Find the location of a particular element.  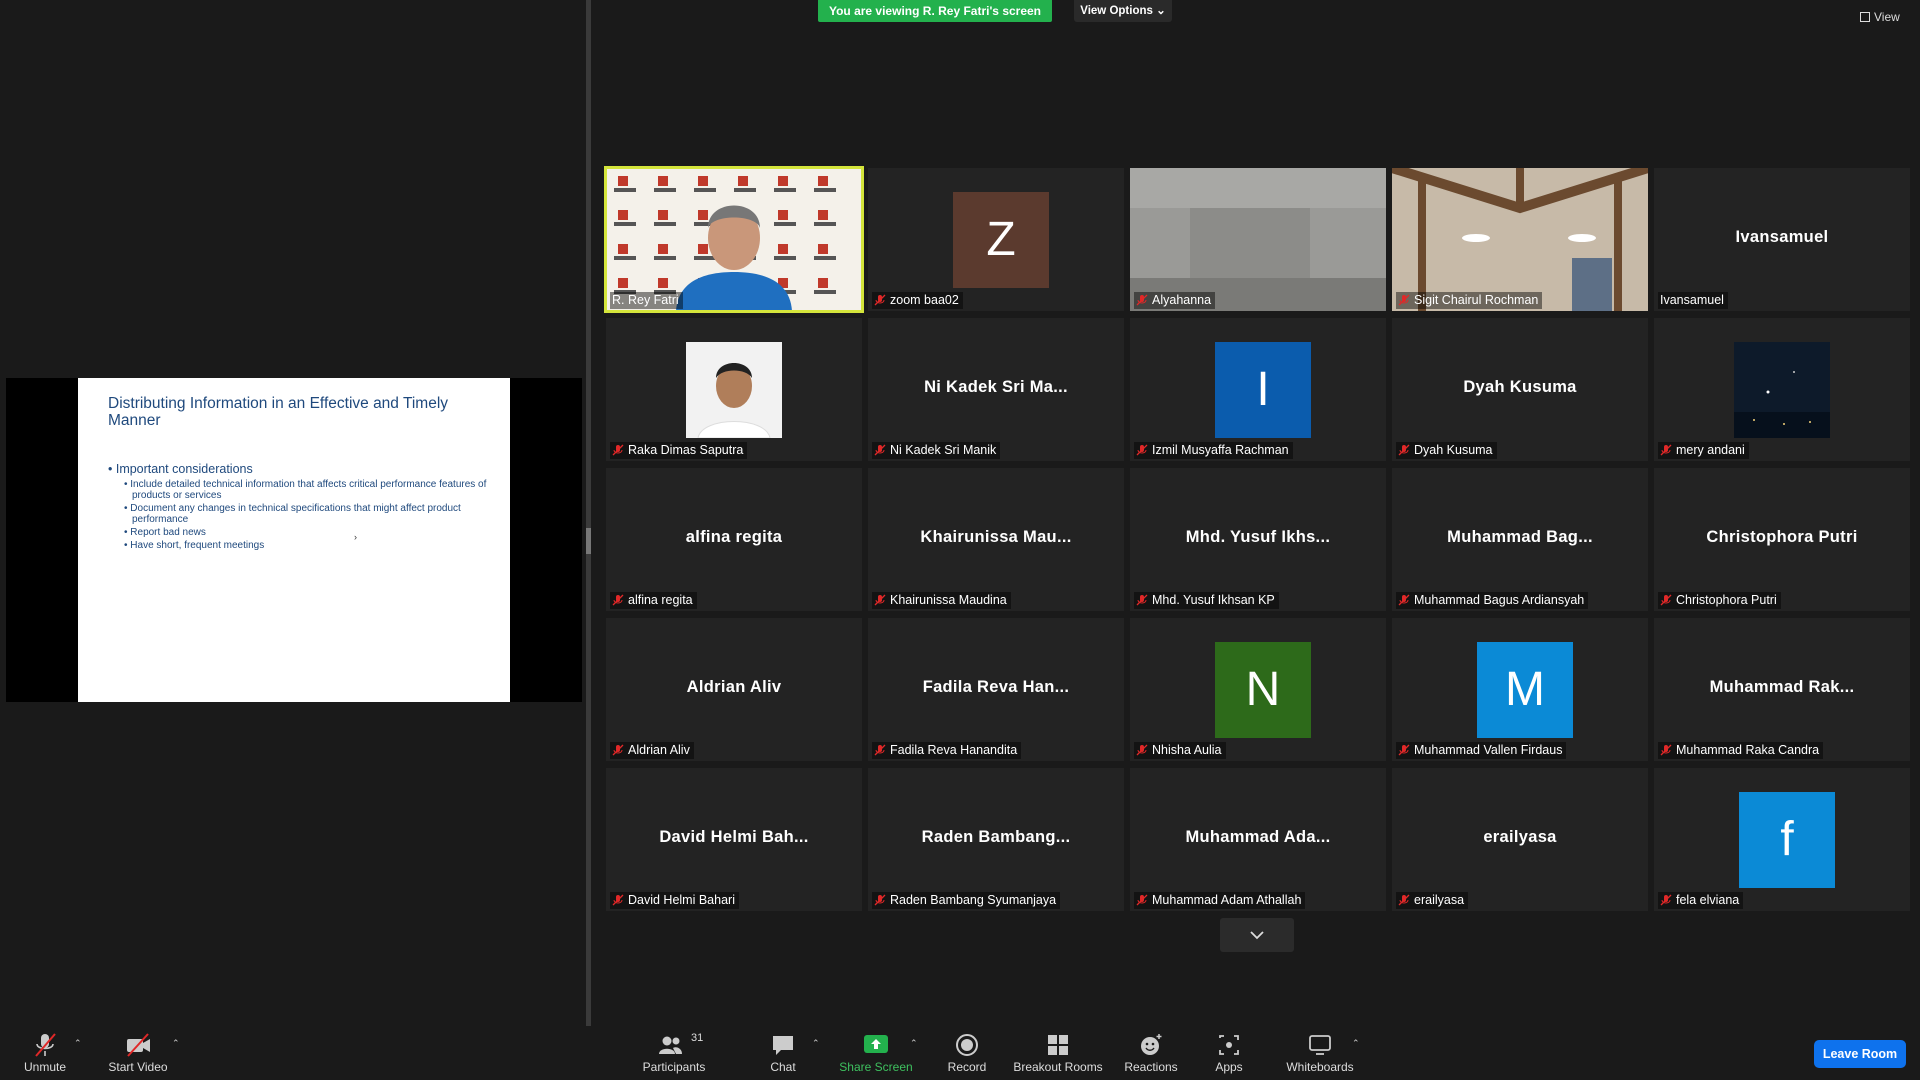

participant-photo is located at coordinates (1782, 390).